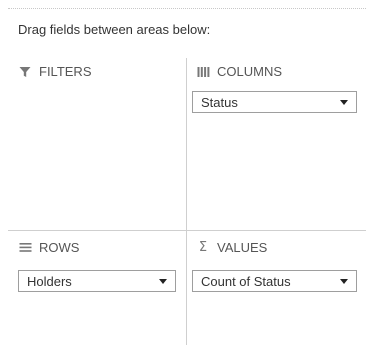 Image resolution: width=374 pixels, height=345 pixels. Describe the element at coordinates (242, 247) in the screenshot. I see `values-title: VALUES` at that location.